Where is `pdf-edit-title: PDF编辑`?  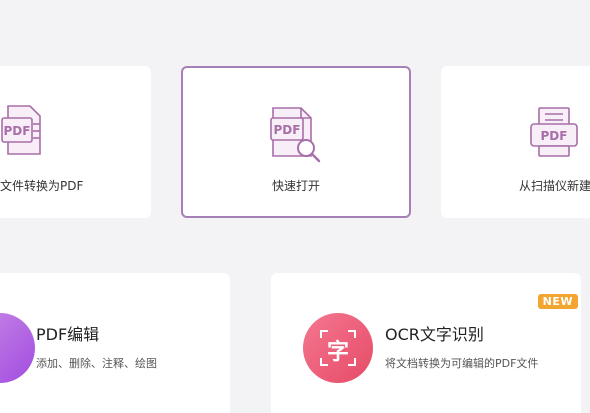
pdf-edit-title: PDF编辑 is located at coordinates (68, 334).